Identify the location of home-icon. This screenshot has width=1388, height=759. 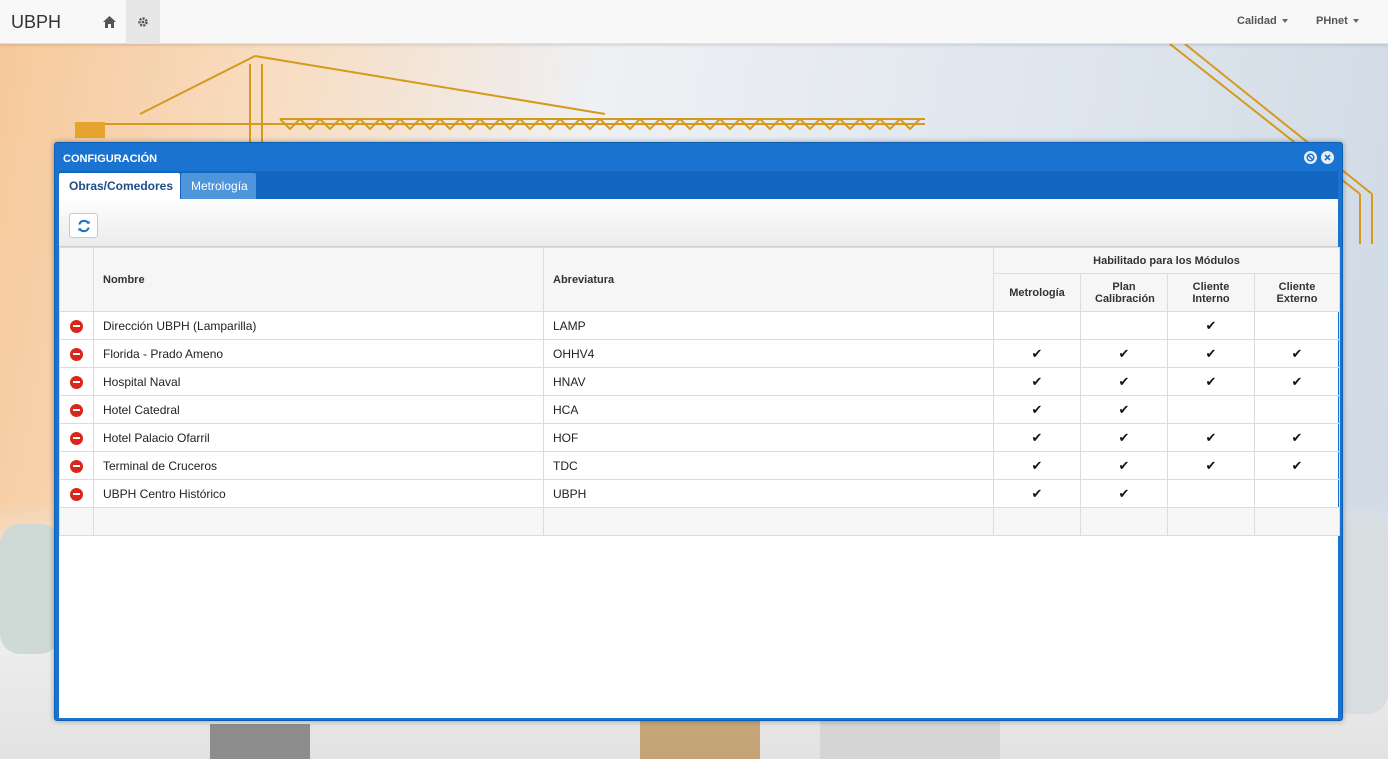
(109, 22).